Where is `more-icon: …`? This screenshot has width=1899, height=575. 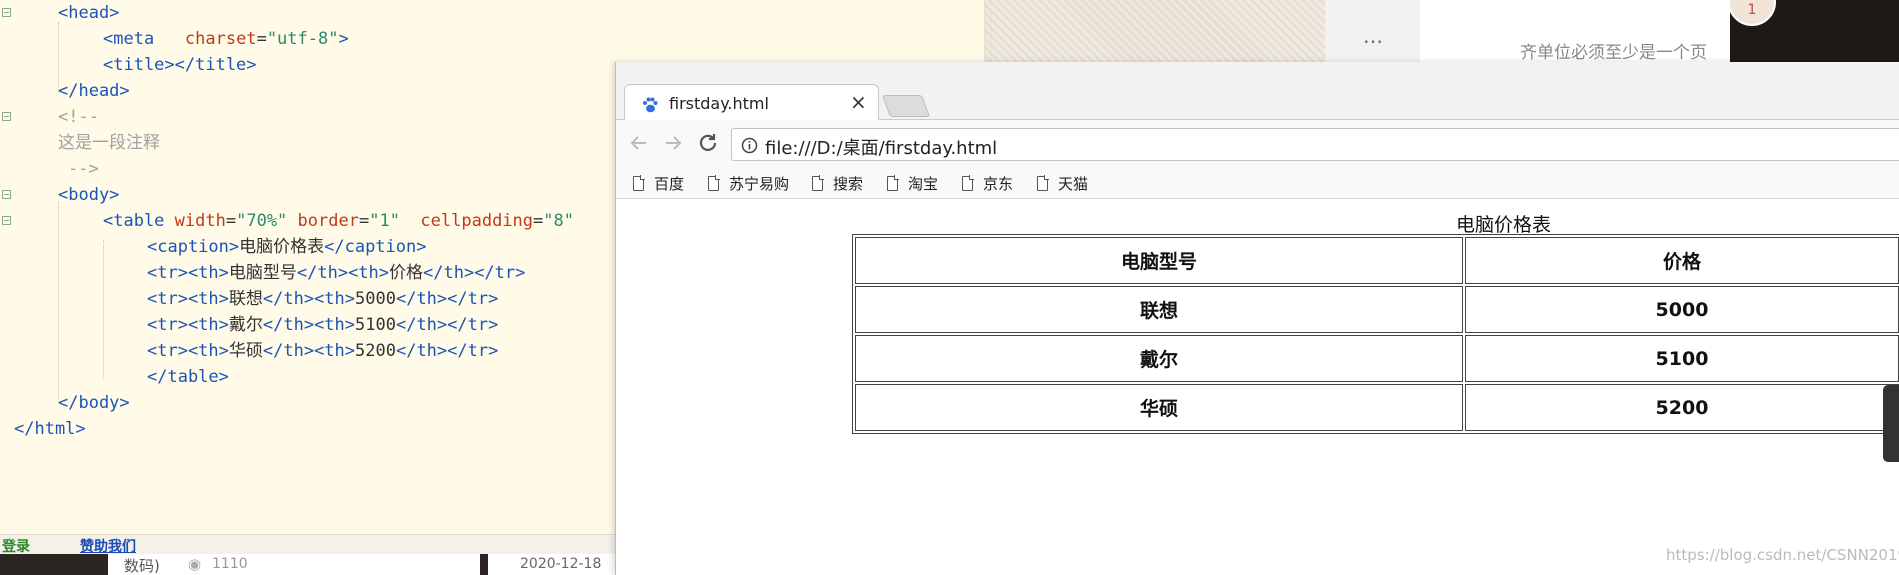
more-icon: … is located at coordinates (1373, 36).